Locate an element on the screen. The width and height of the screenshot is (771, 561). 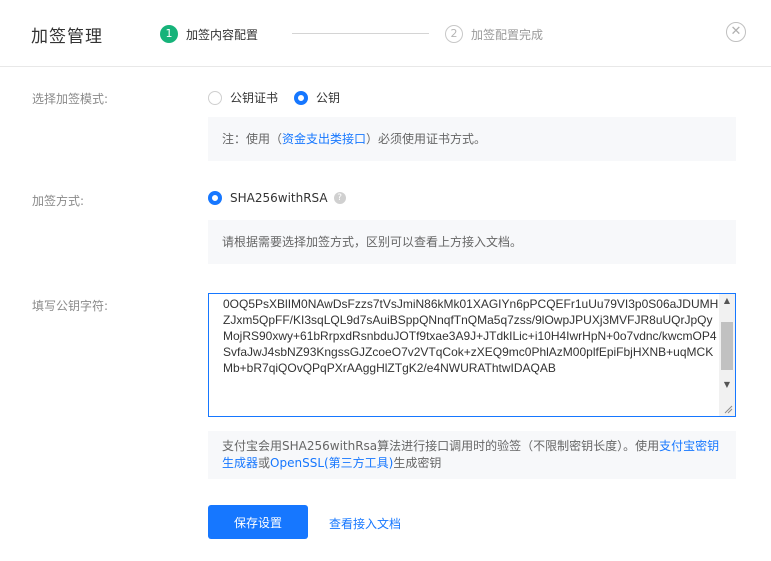
save-settings-button: 保存设置 is located at coordinates (258, 522).